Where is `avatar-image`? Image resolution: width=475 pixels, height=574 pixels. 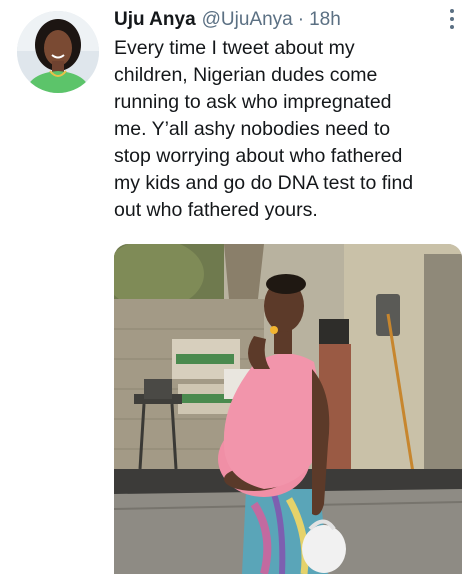 avatar-image is located at coordinates (58, 52).